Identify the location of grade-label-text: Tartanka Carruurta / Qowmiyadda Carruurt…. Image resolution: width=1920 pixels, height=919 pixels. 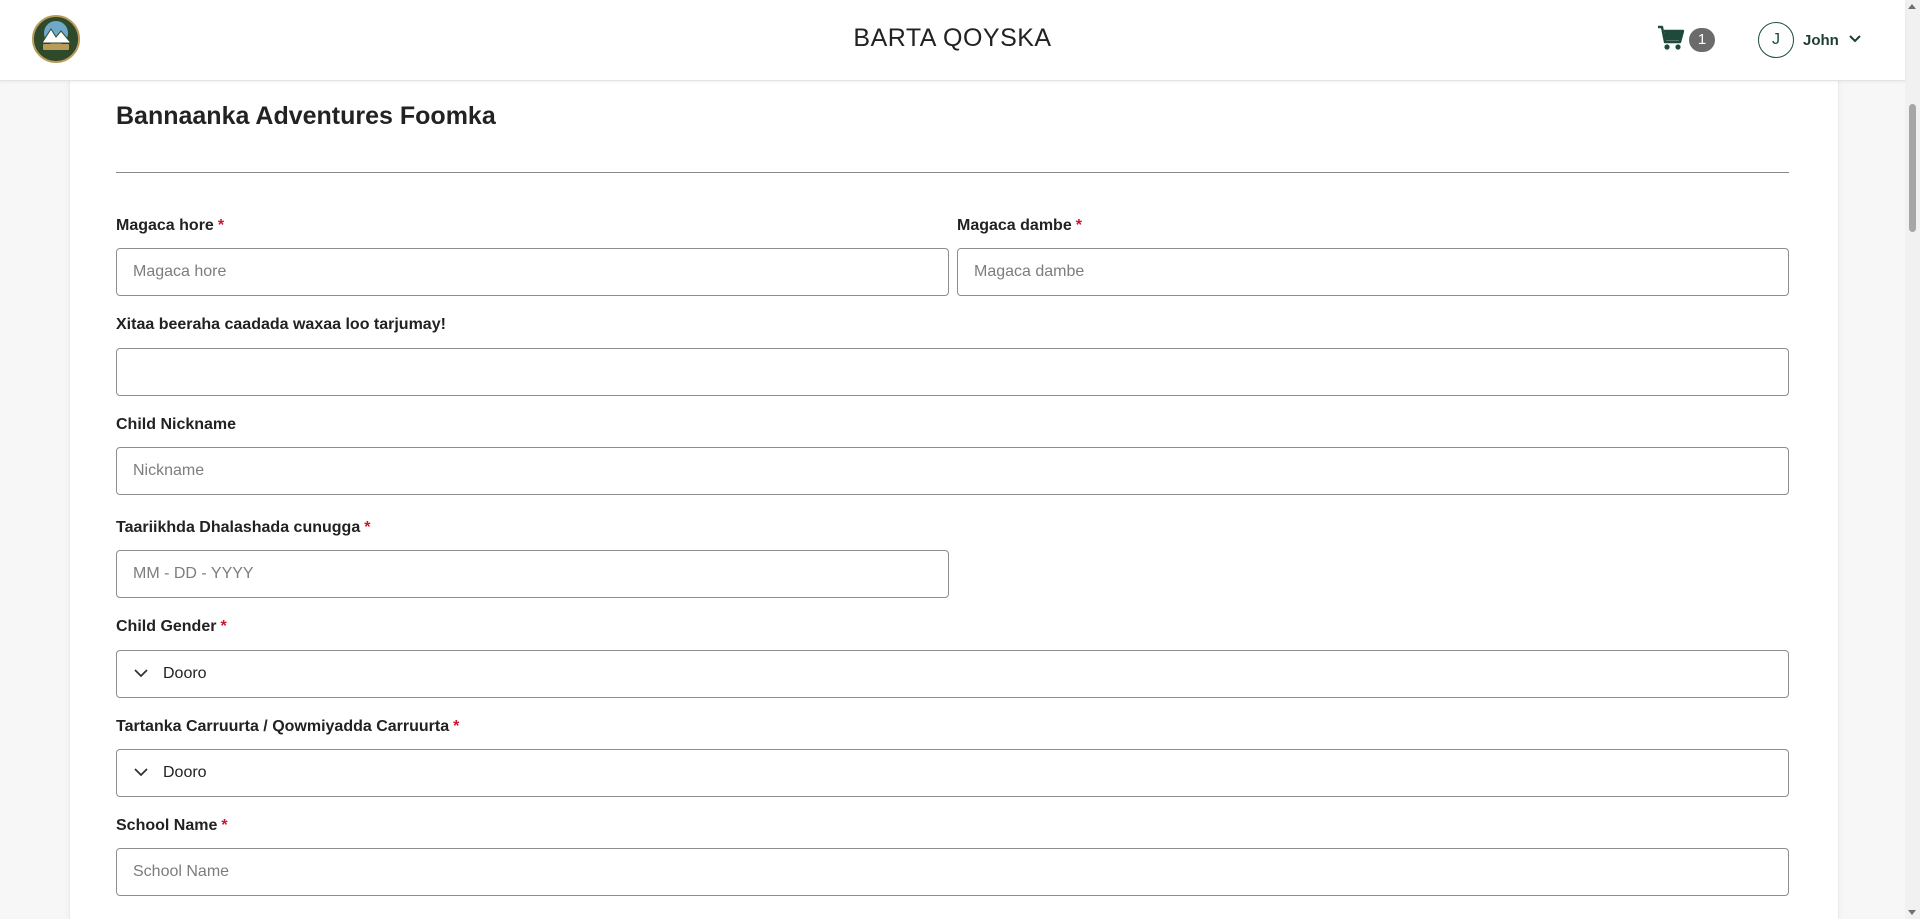
(283, 726).